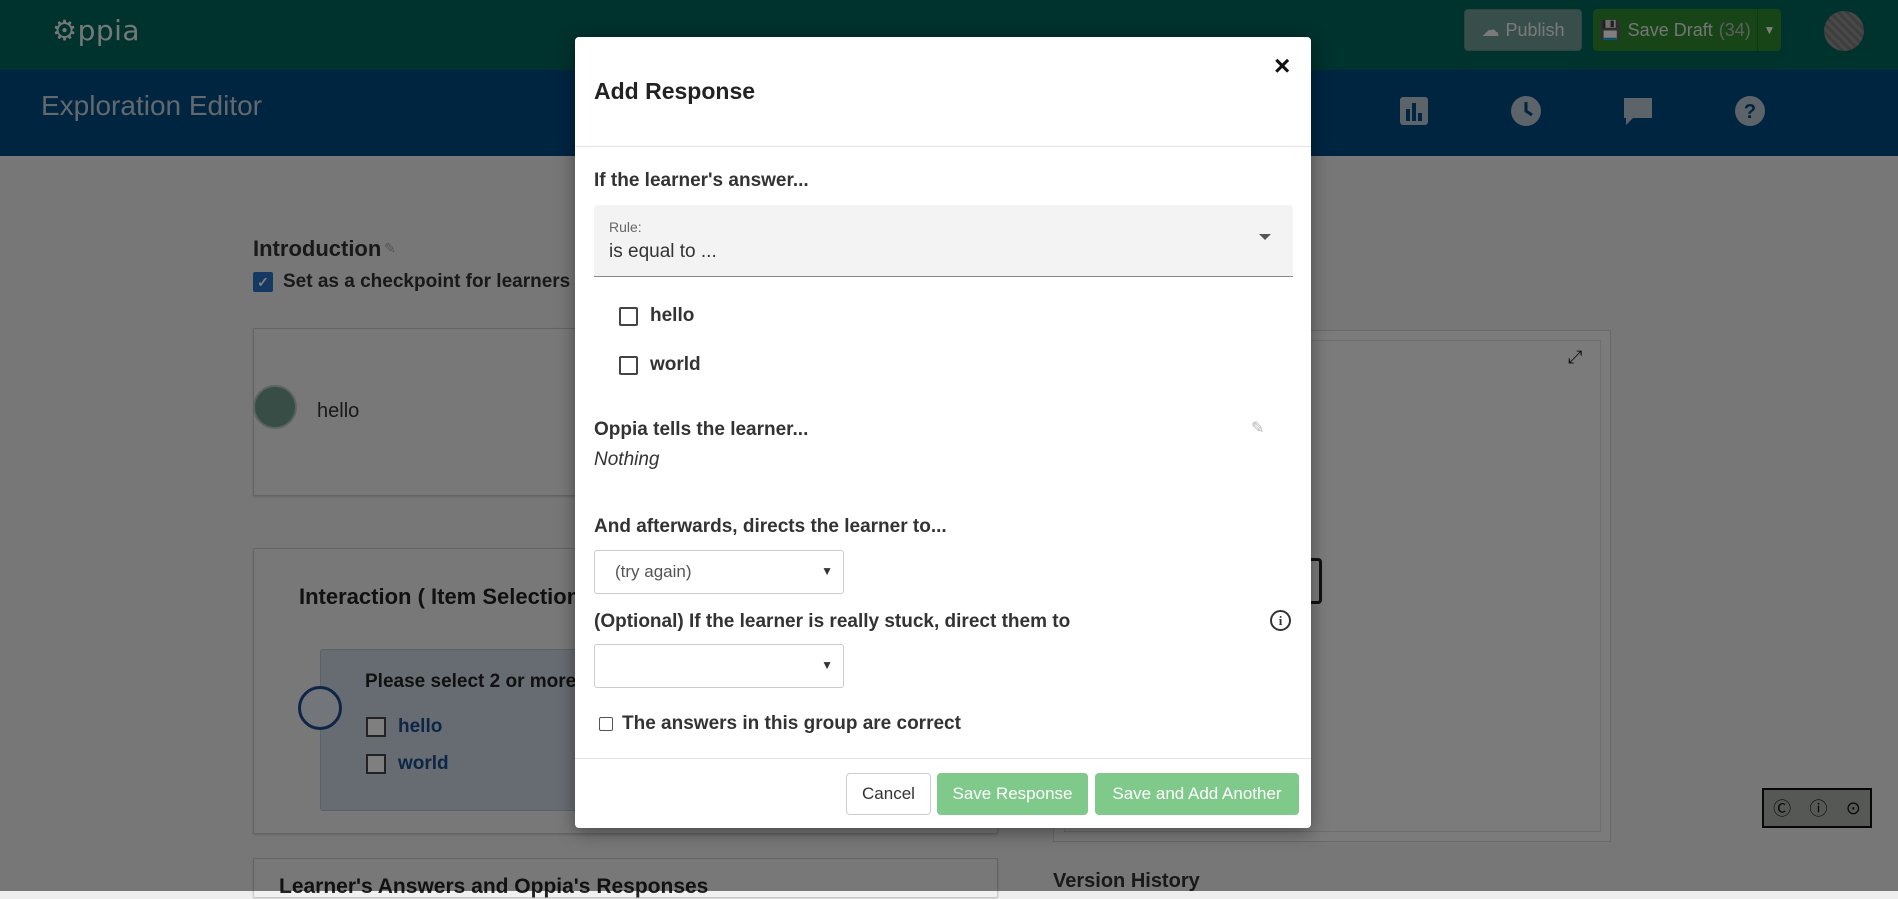  What do you see at coordinates (625, 227) in the screenshot?
I see `rule-caption: Rule:` at bounding box center [625, 227].